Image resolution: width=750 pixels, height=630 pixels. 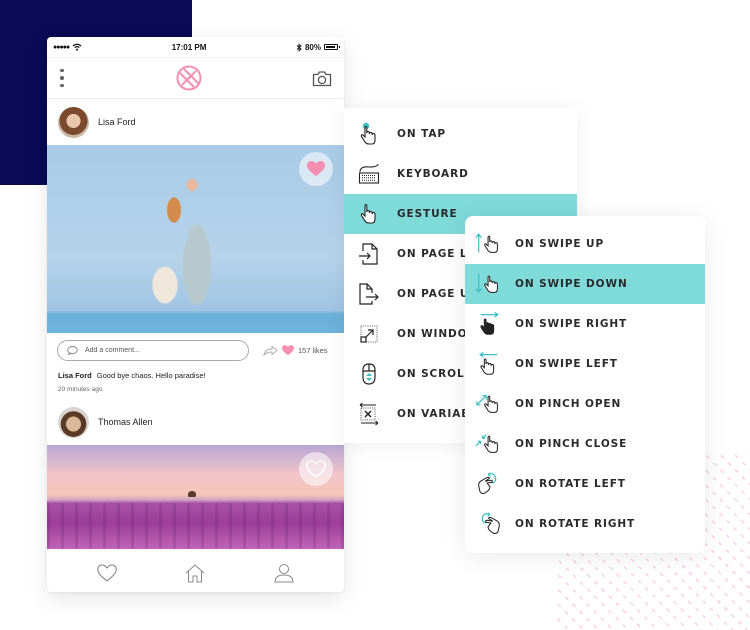 I want to click on heart-outline-icon, so click(x=316, y=469).